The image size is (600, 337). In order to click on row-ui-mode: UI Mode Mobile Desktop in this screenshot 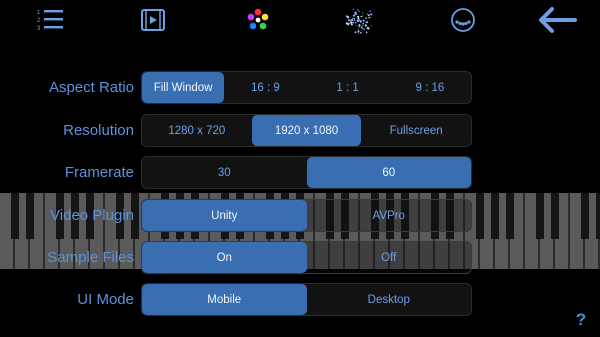, I will do `click(300, 300)`.